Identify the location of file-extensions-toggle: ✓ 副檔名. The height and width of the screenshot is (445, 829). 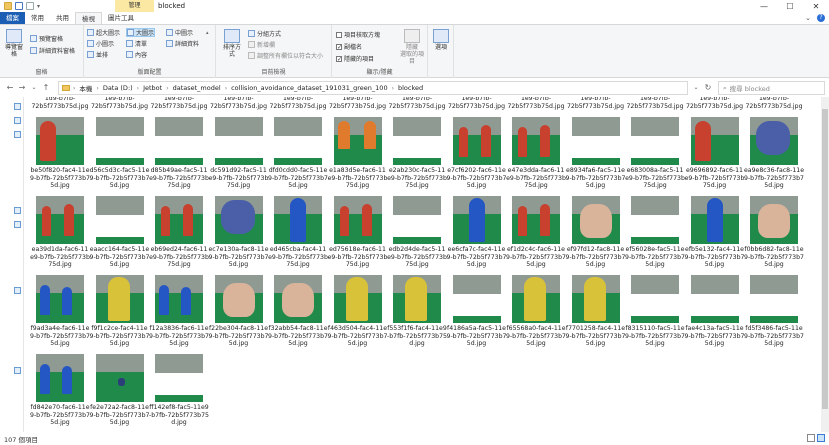
(349, 46).